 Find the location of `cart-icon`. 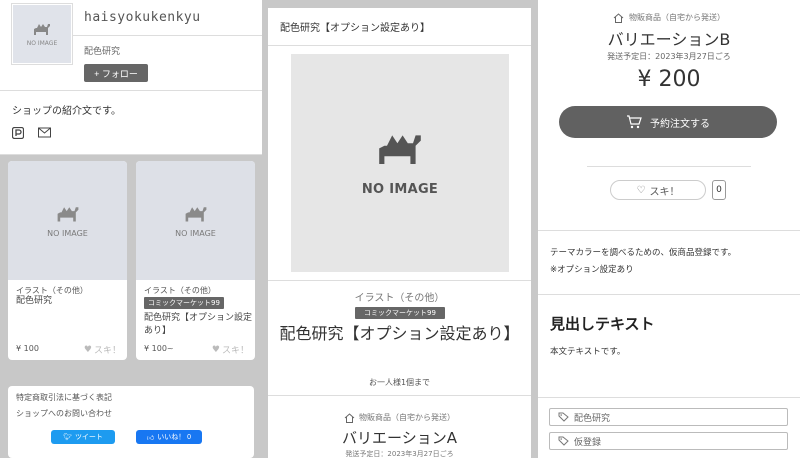

cart-icon is located at coordinates (634, 122).